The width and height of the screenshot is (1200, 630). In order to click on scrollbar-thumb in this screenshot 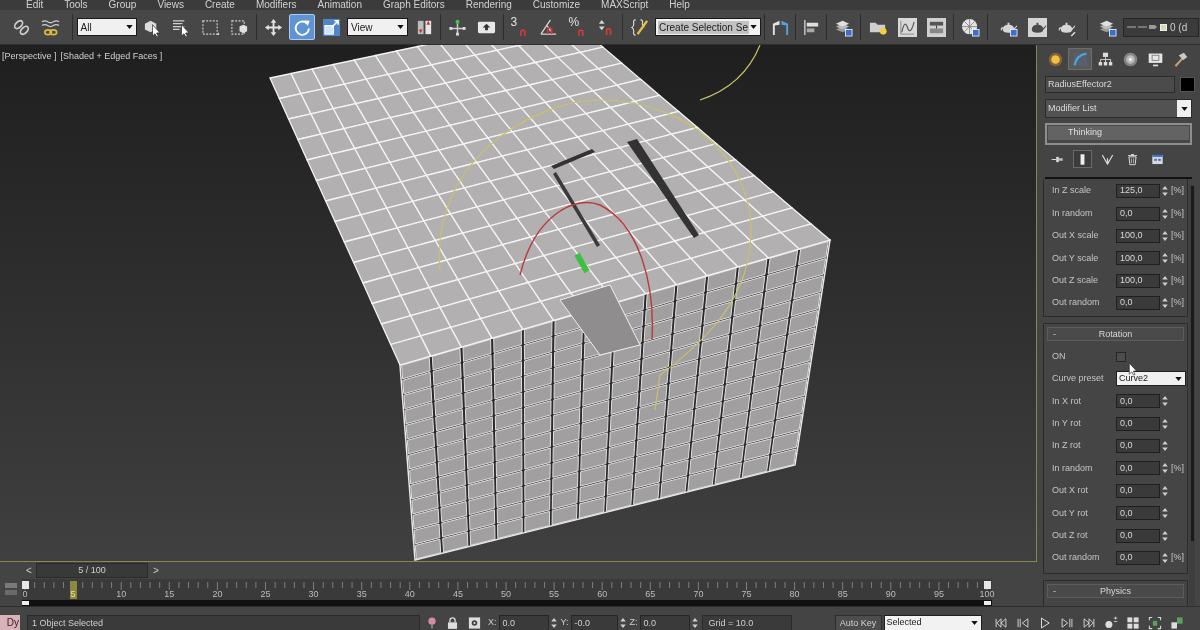, I will do `click(1192, 363)`.